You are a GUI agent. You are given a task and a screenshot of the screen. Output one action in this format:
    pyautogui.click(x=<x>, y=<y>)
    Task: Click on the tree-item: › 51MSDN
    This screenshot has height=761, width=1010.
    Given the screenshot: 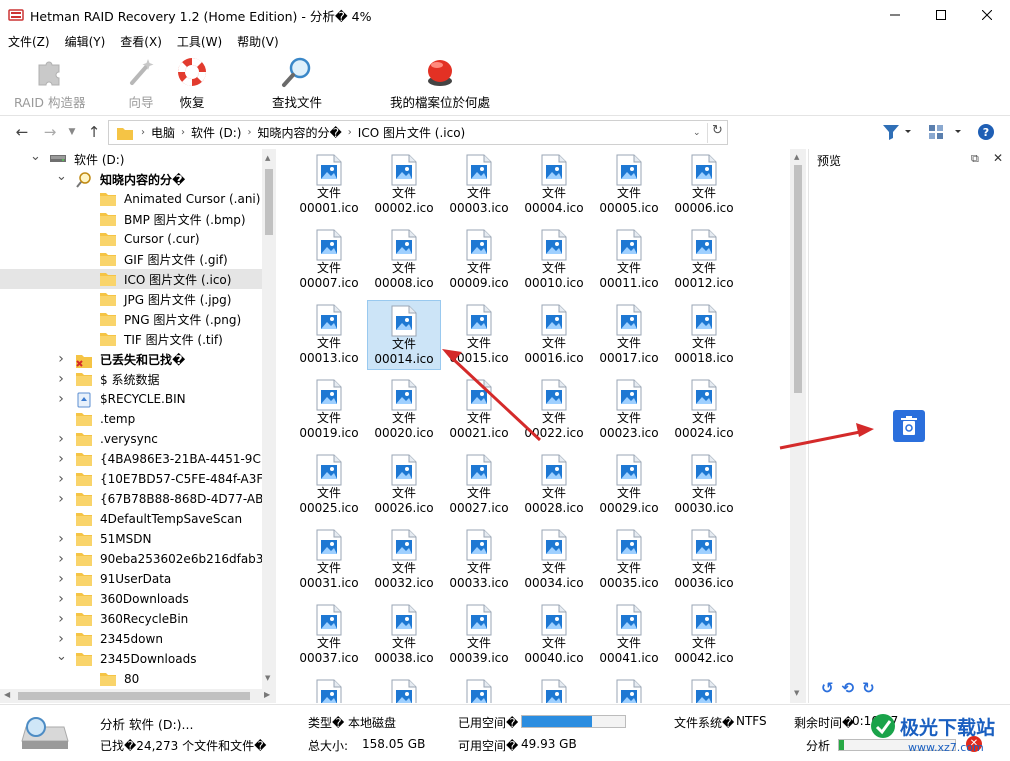 What is the action you would take?
    pyautogui.click(x=131, y=539)
    